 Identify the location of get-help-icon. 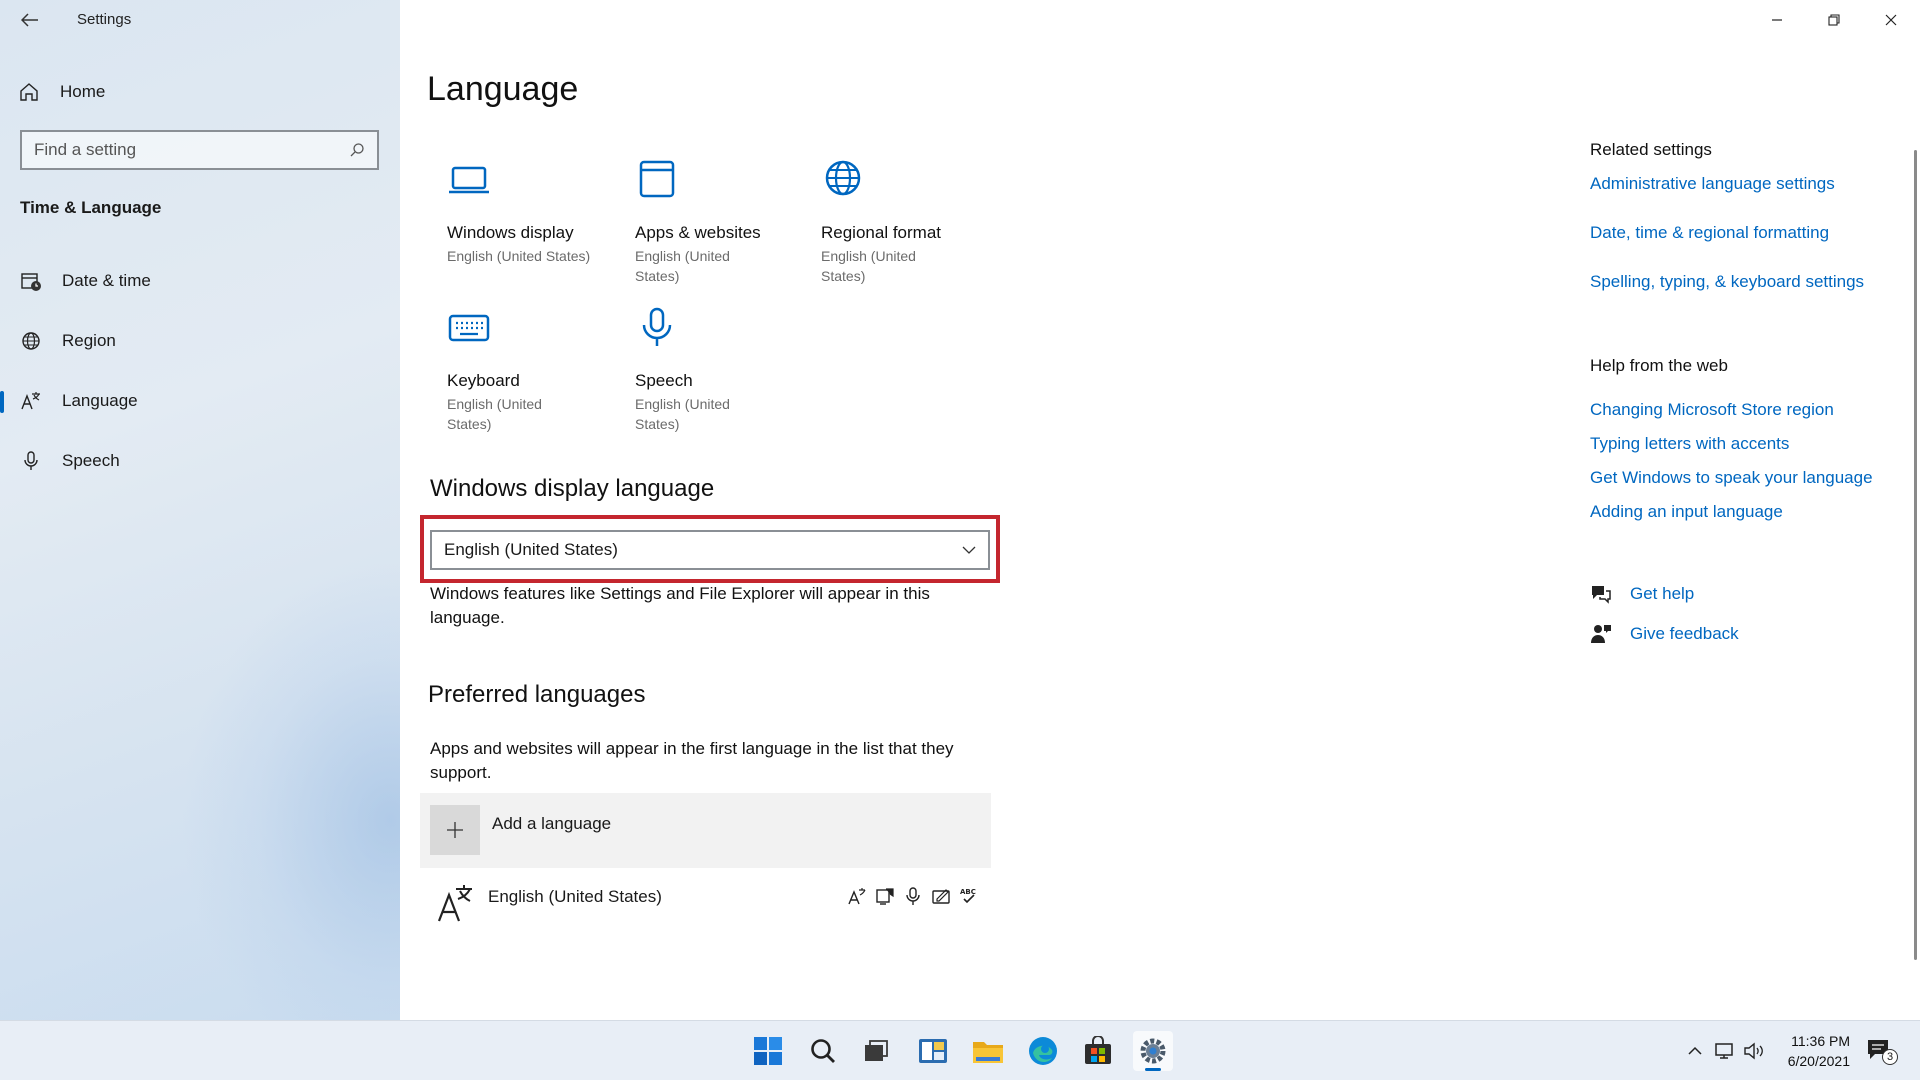
(1601, 595).